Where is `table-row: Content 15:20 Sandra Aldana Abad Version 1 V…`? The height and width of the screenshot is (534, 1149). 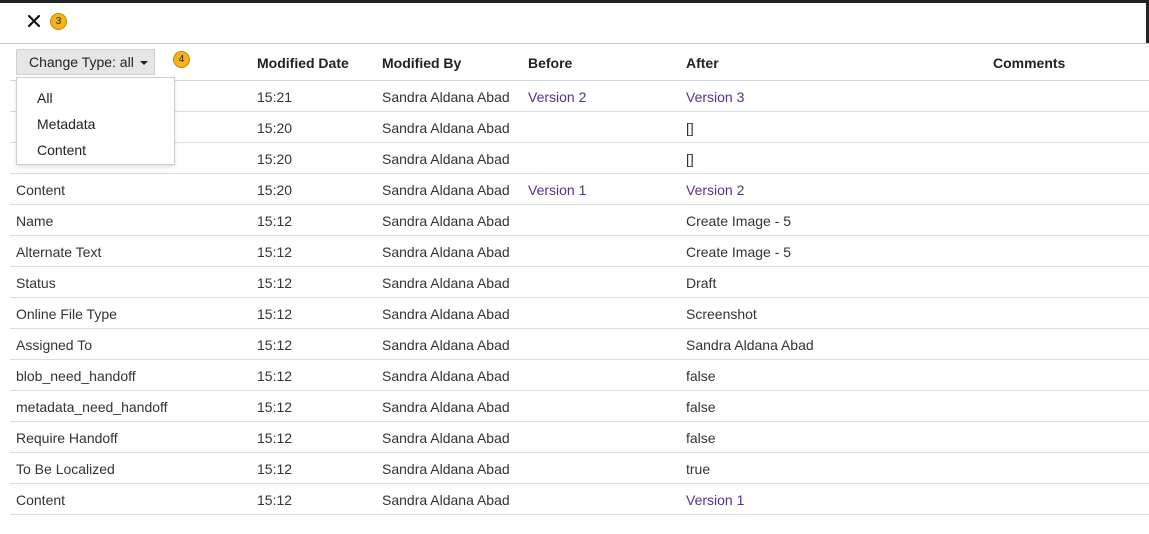
table-row: Content 15:20 Sandra Aldana Abad Version 1 V… is located at coordinates (579, 189).